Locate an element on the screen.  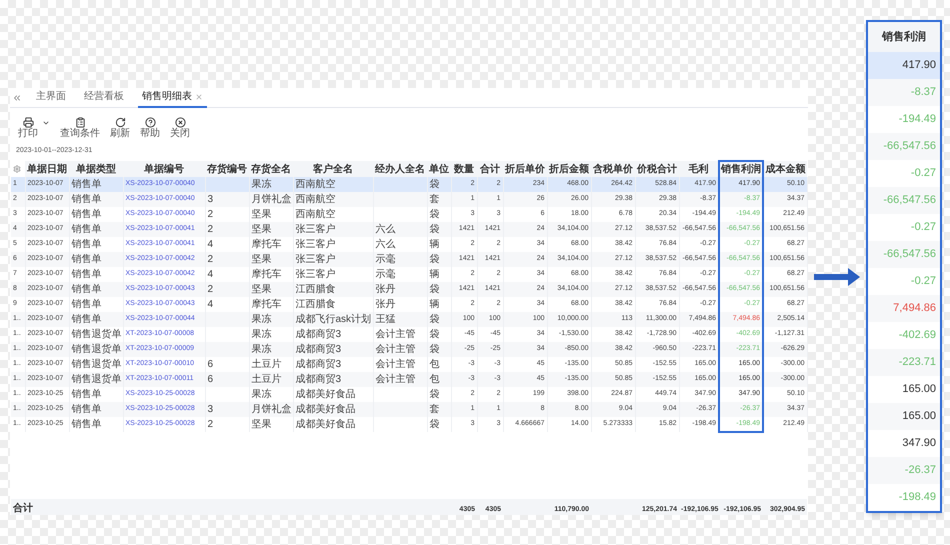
tab: 经营看板 is located at coordinates (104, 98).